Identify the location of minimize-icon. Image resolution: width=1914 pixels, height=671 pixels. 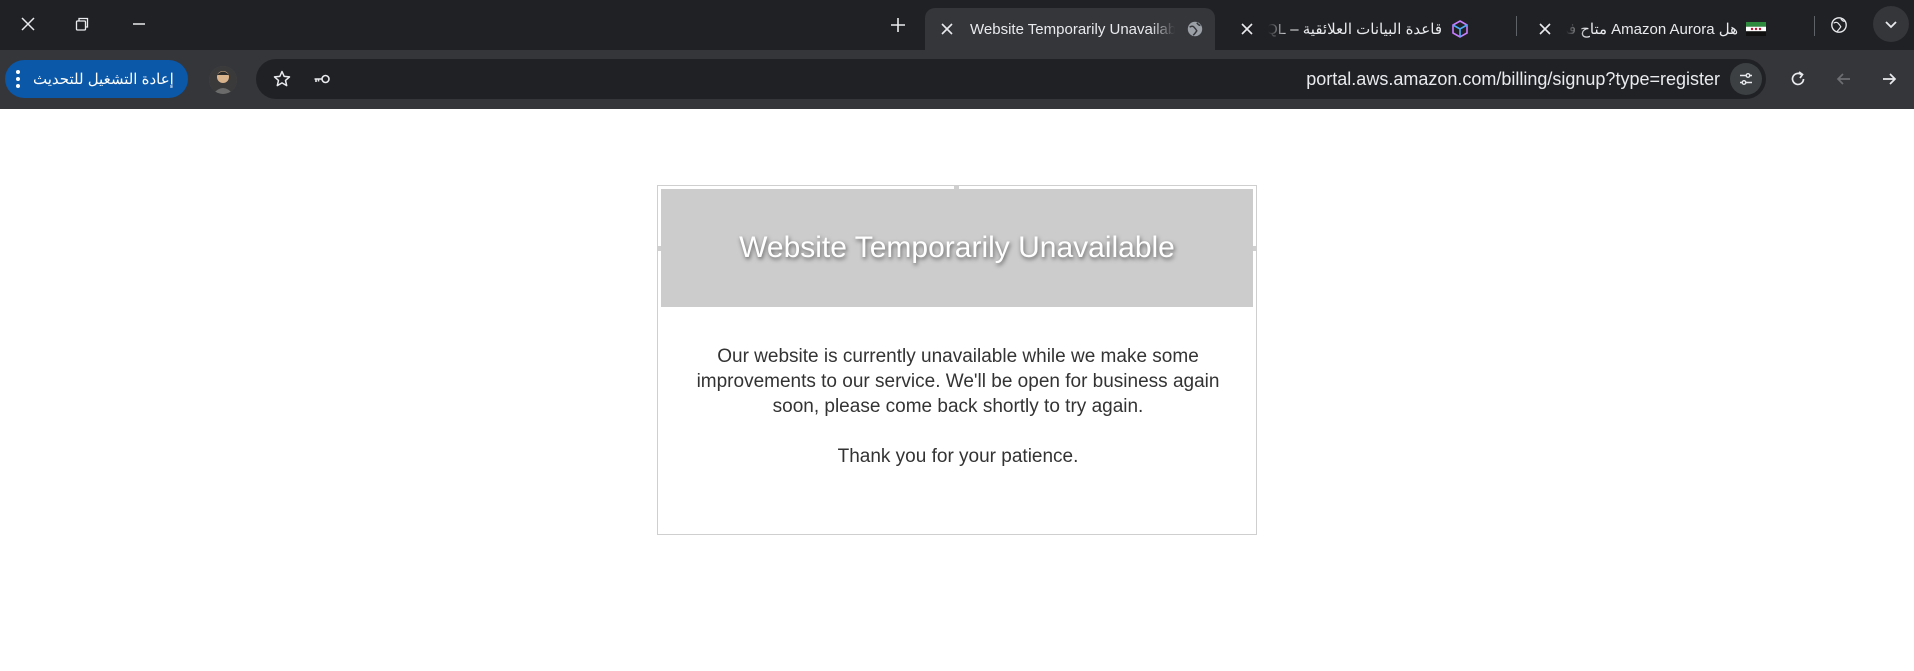
(139, 24).